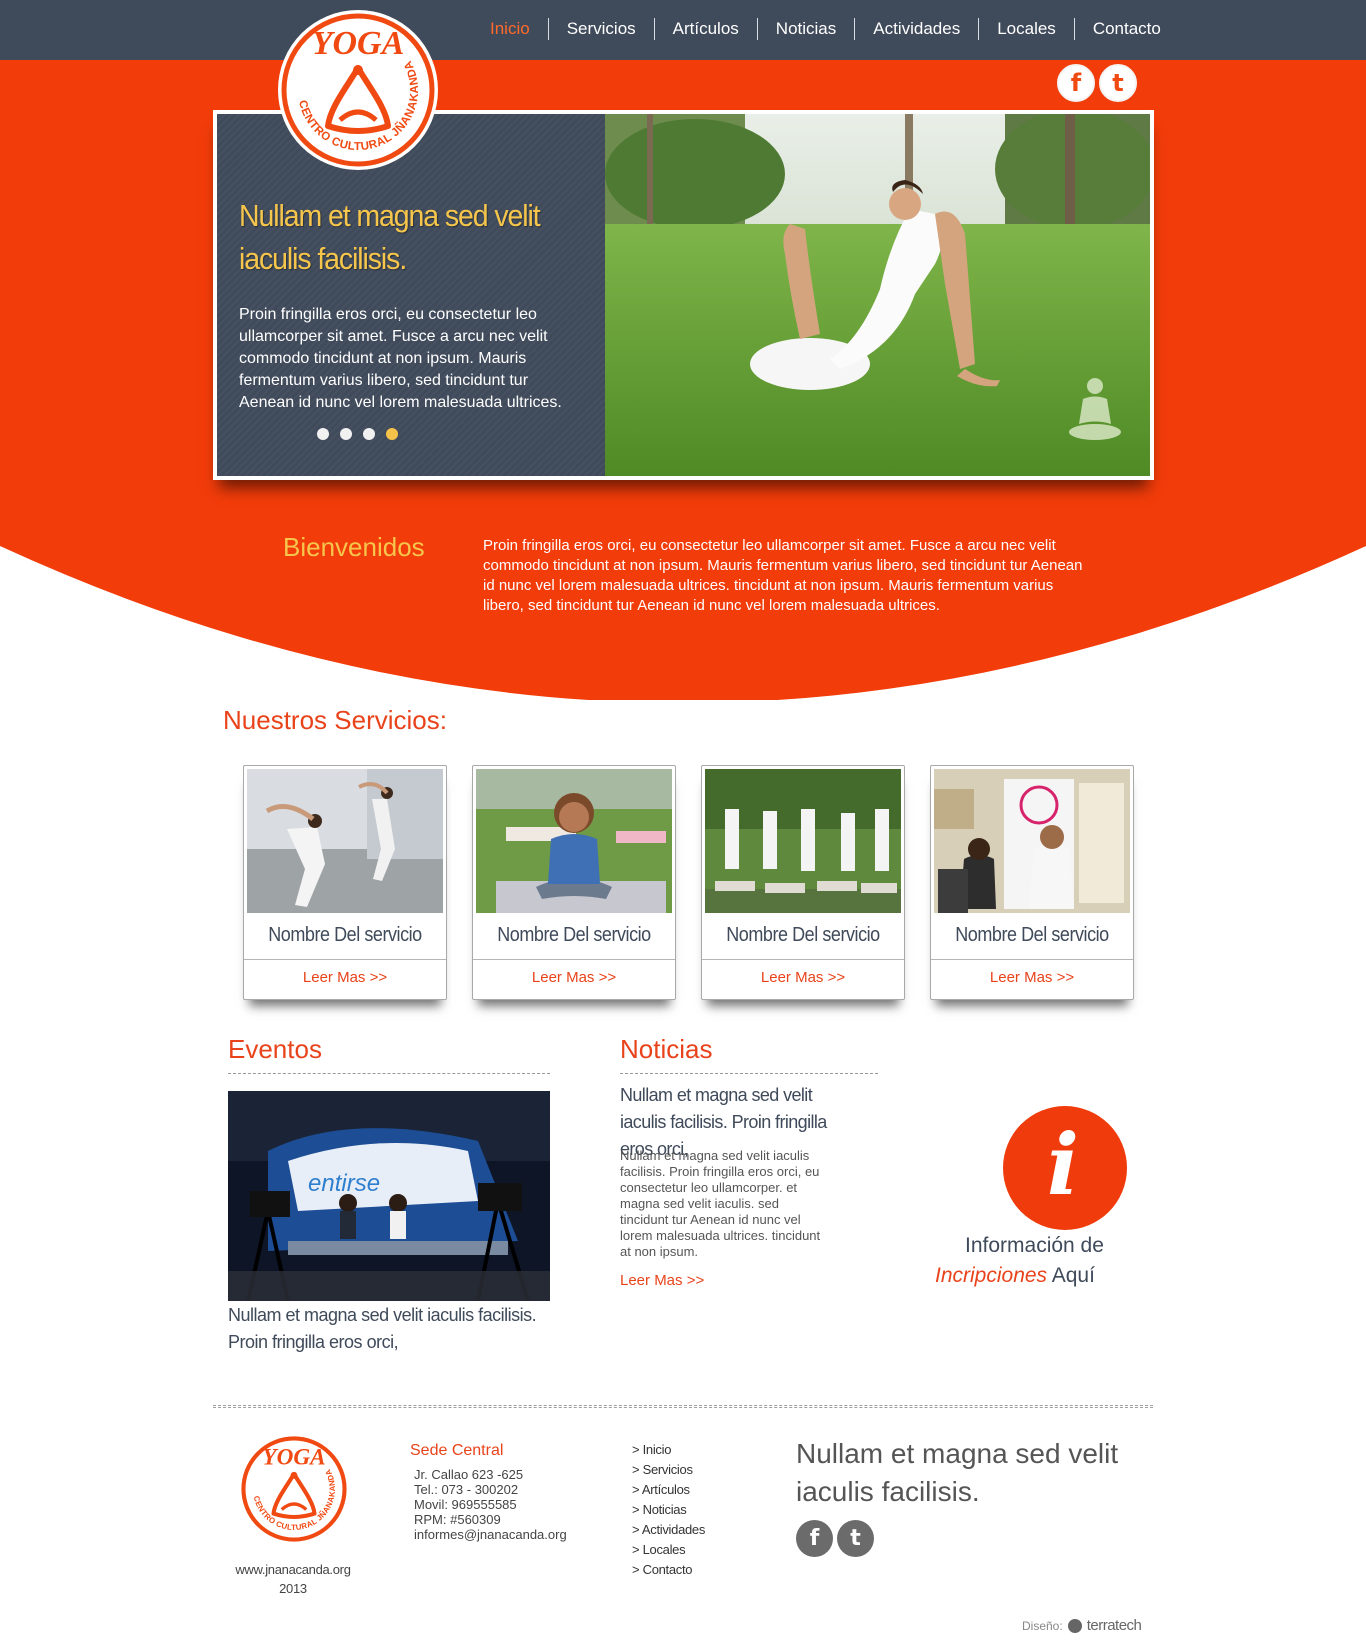 Image resolution: width=1366 pixels, height=1650 pixels. I want to click on footer-nav-articulos: > Artículos, so click(668, 1490).